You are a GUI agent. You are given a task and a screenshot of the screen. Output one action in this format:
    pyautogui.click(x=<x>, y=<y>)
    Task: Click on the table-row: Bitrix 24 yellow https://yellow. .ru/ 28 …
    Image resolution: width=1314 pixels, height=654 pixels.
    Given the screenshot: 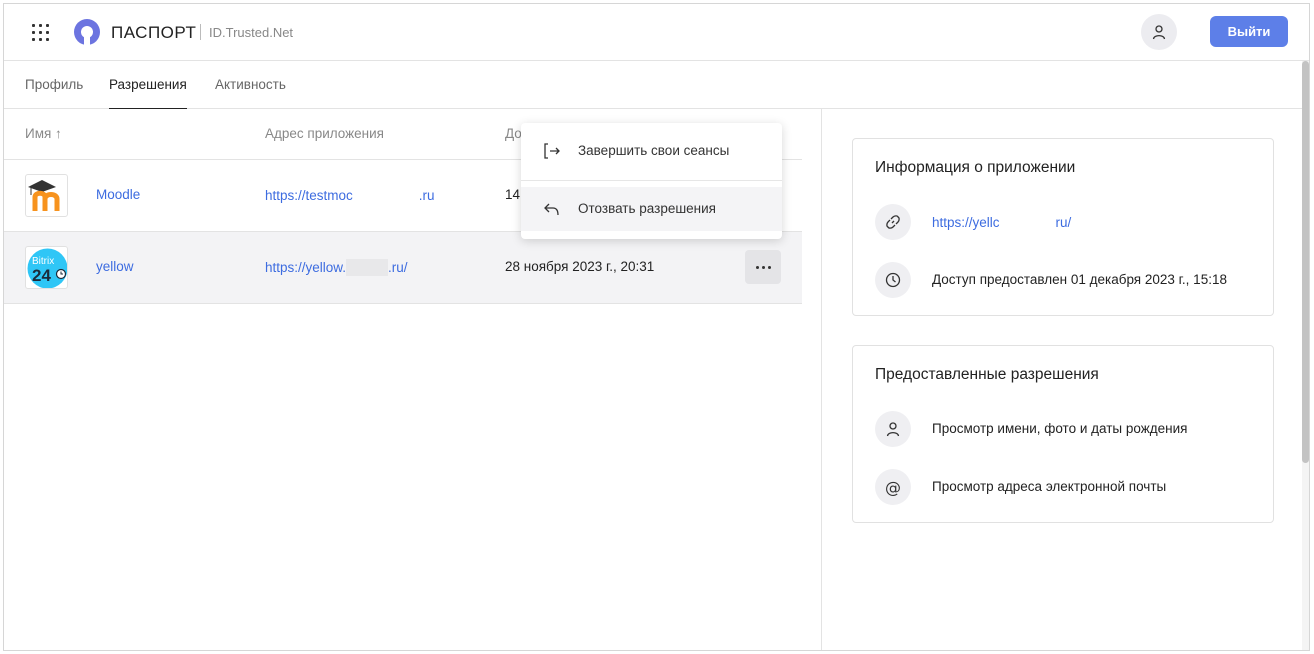 What is the action you would take?
    pyautogui.click(x=403, y=268)
    